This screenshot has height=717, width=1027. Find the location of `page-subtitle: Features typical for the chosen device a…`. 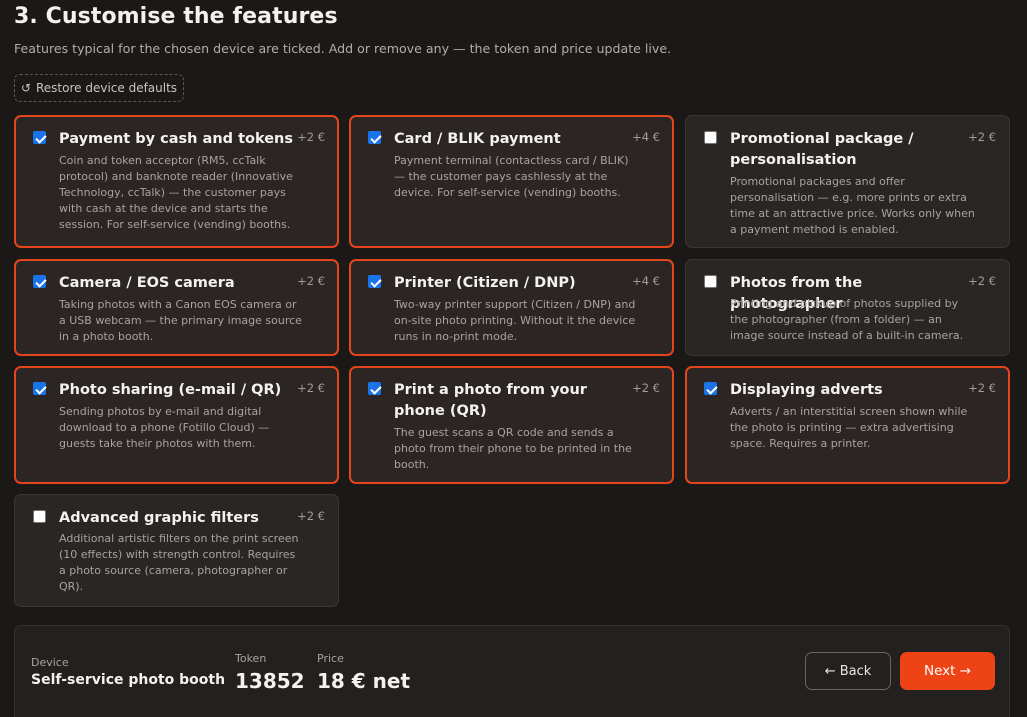

page-subtitle: Features typical for the chosen device a… is located at coordinates (343, 48).